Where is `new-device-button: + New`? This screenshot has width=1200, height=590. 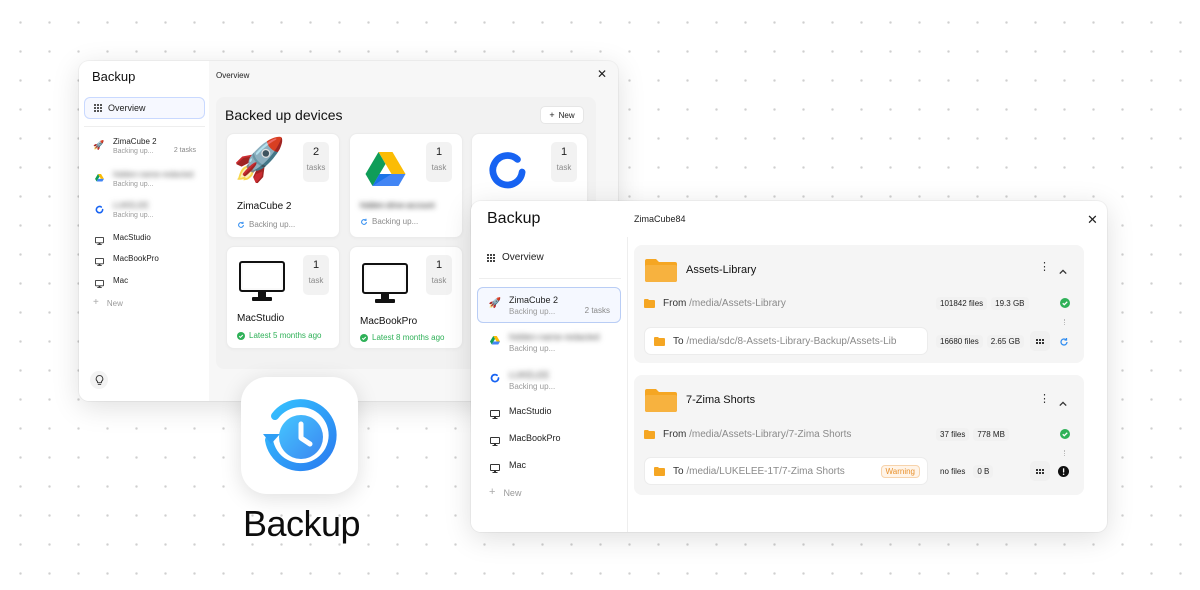
new-device-button: + New is located at coordinates (562, 115).